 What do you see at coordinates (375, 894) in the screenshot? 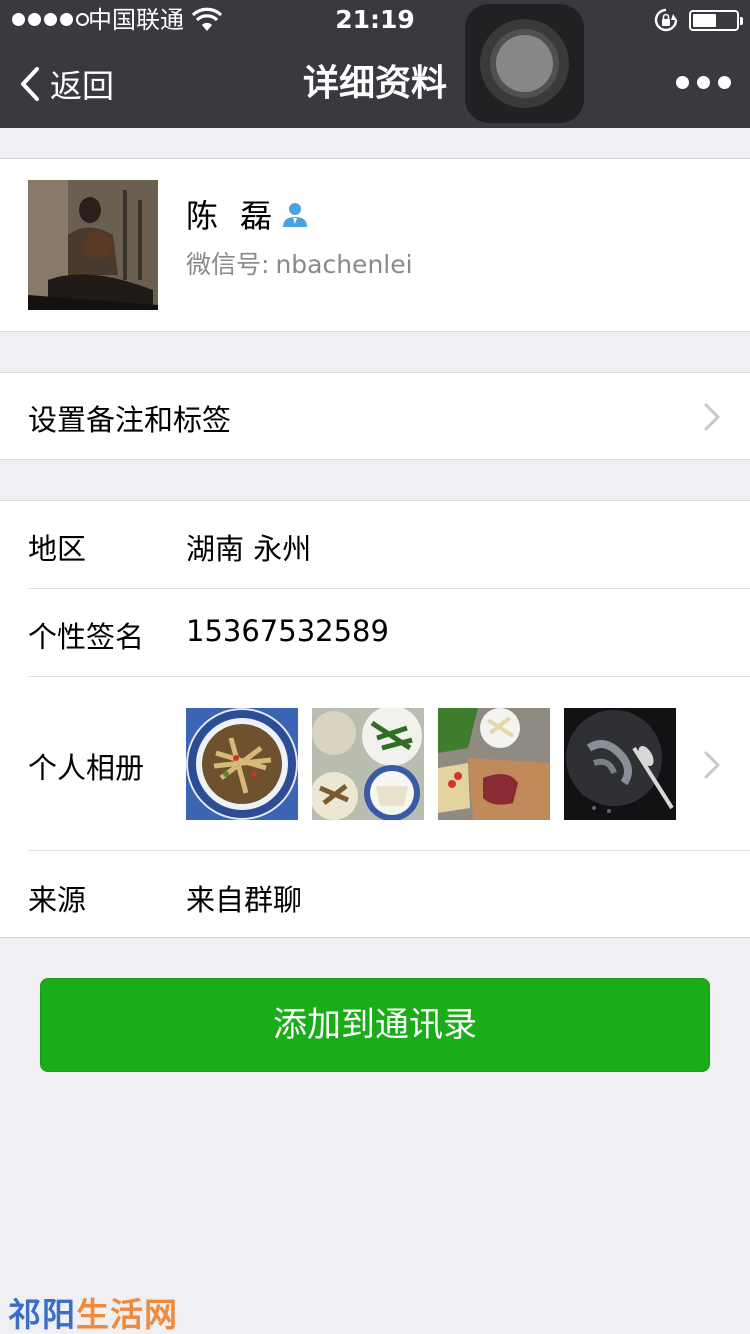
I see `source-row: 来源 来自群聊` at bounding box center [375, 894].